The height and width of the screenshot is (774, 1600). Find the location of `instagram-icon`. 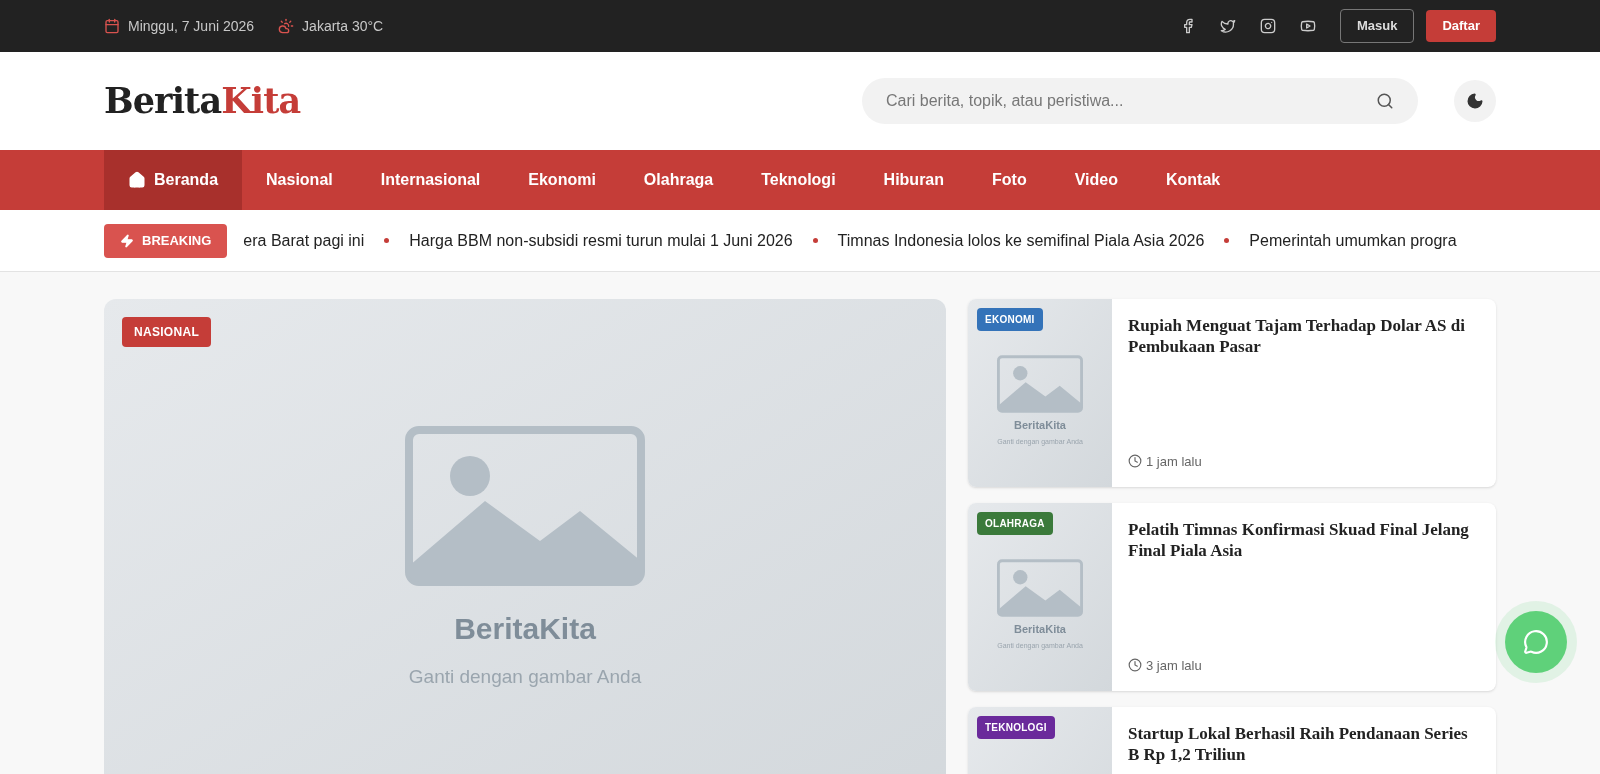

instagram-icon is located at coordinates (1267, 26).